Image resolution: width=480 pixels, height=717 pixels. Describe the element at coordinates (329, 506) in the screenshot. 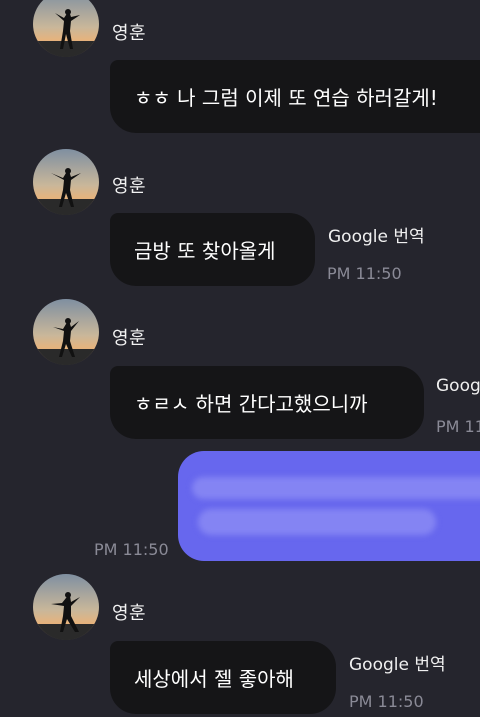

I see `sent-message-bubble` at that location.